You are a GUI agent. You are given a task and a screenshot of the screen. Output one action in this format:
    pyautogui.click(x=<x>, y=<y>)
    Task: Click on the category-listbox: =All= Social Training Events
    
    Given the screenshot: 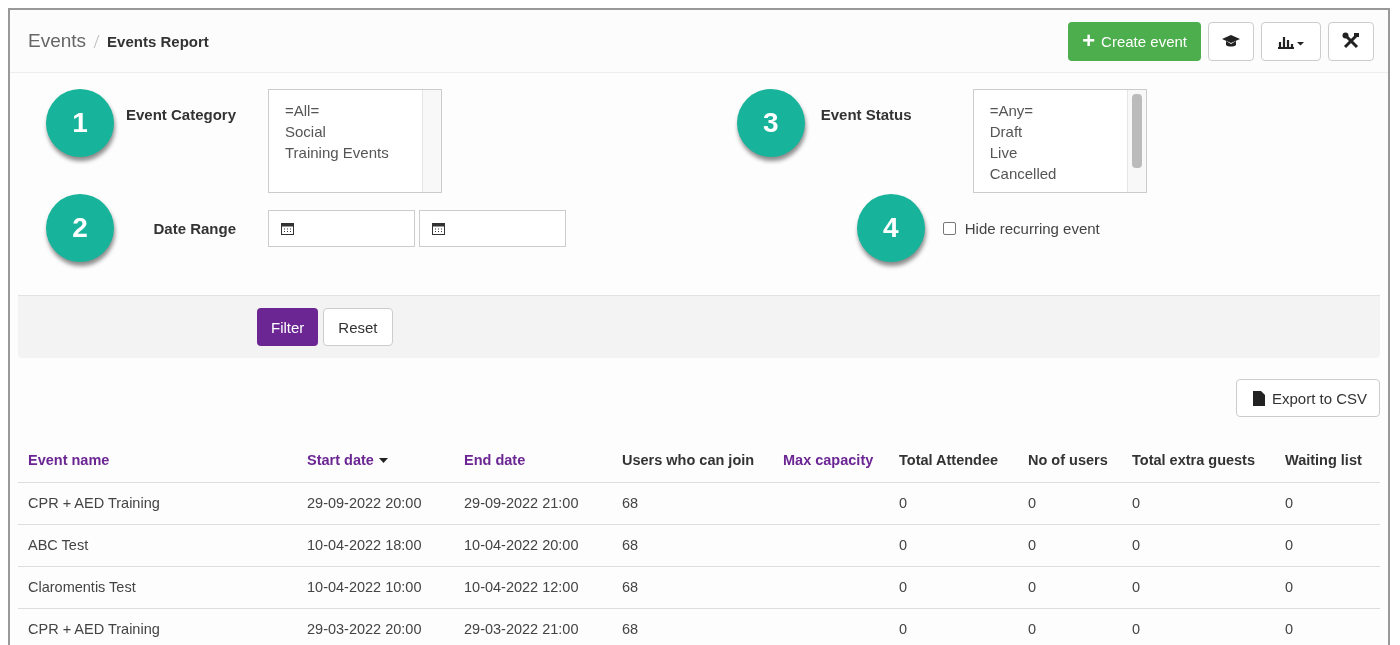 What is the action you would take?
    pyautogui.click(x=355, y=141)
    